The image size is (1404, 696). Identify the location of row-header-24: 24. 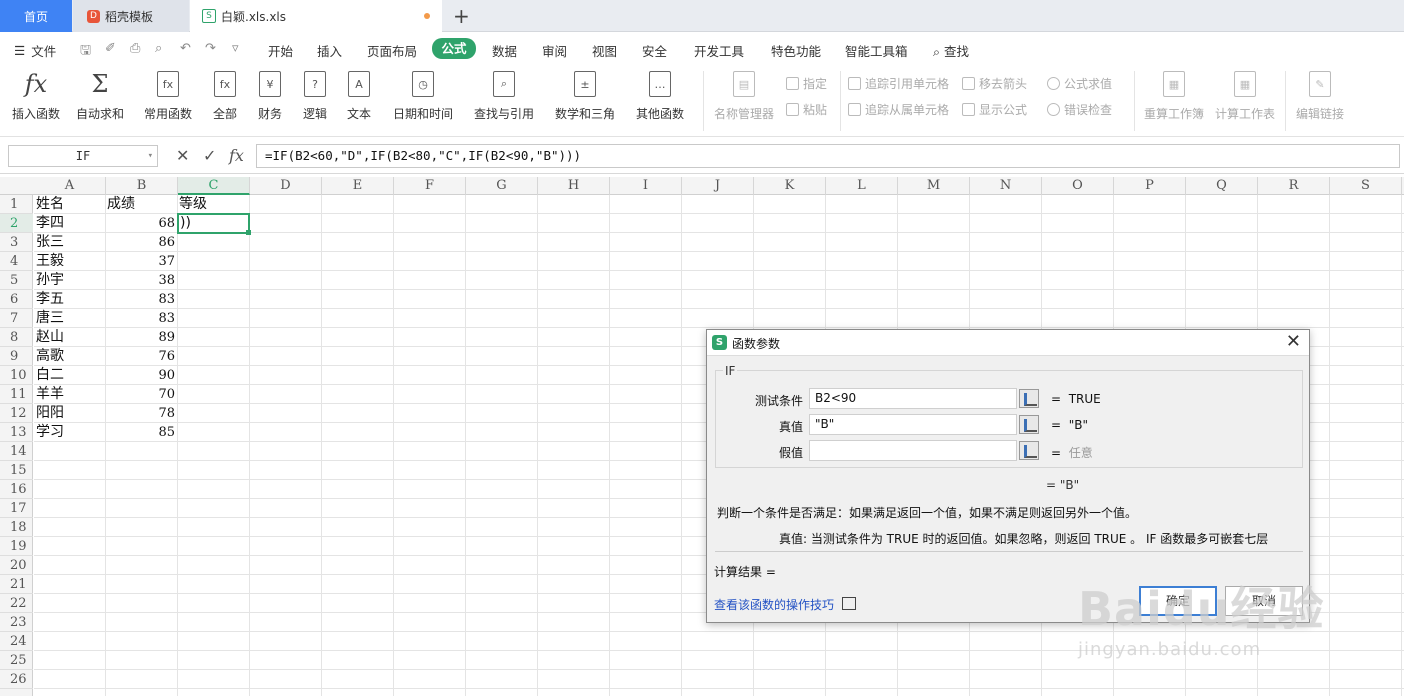
(16, 641).